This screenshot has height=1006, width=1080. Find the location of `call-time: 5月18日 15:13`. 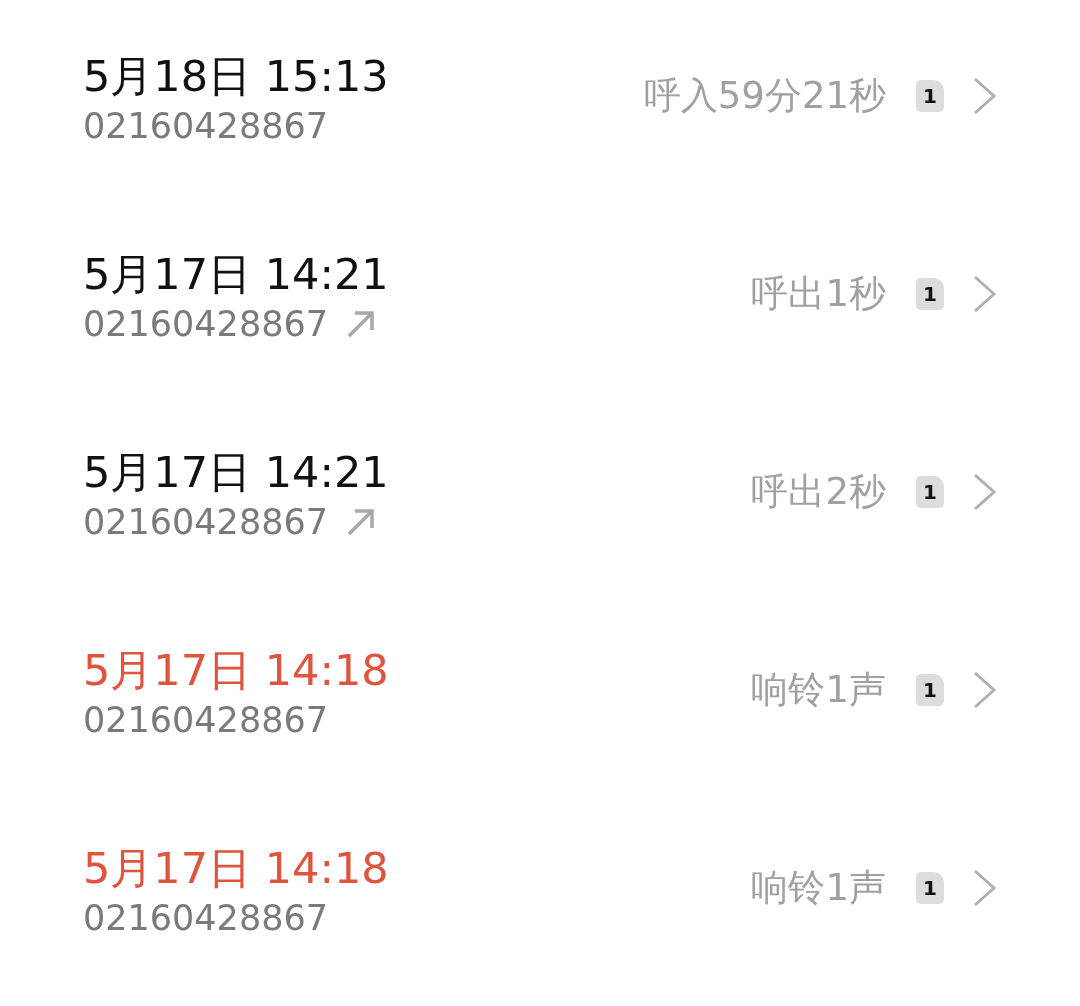

call-time: 5月18日 15:13 is located at coordinates (236, 76).